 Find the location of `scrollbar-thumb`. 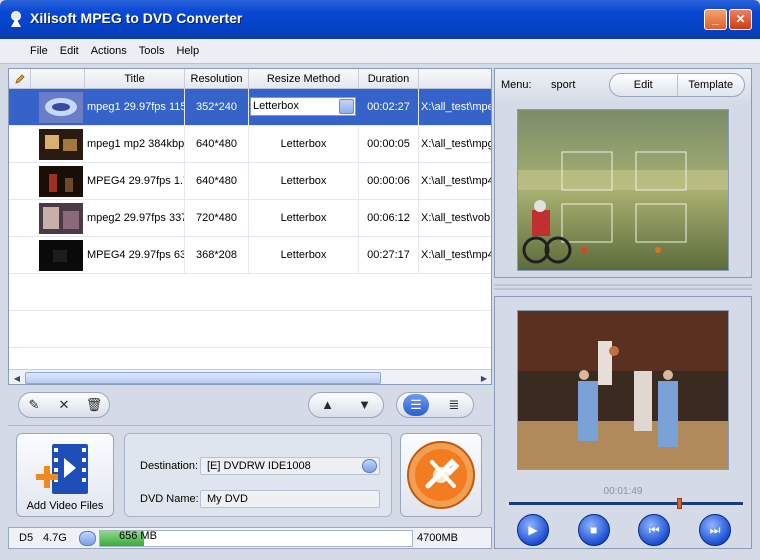

scrollbar-thumb is located at coordinates (203, 378).